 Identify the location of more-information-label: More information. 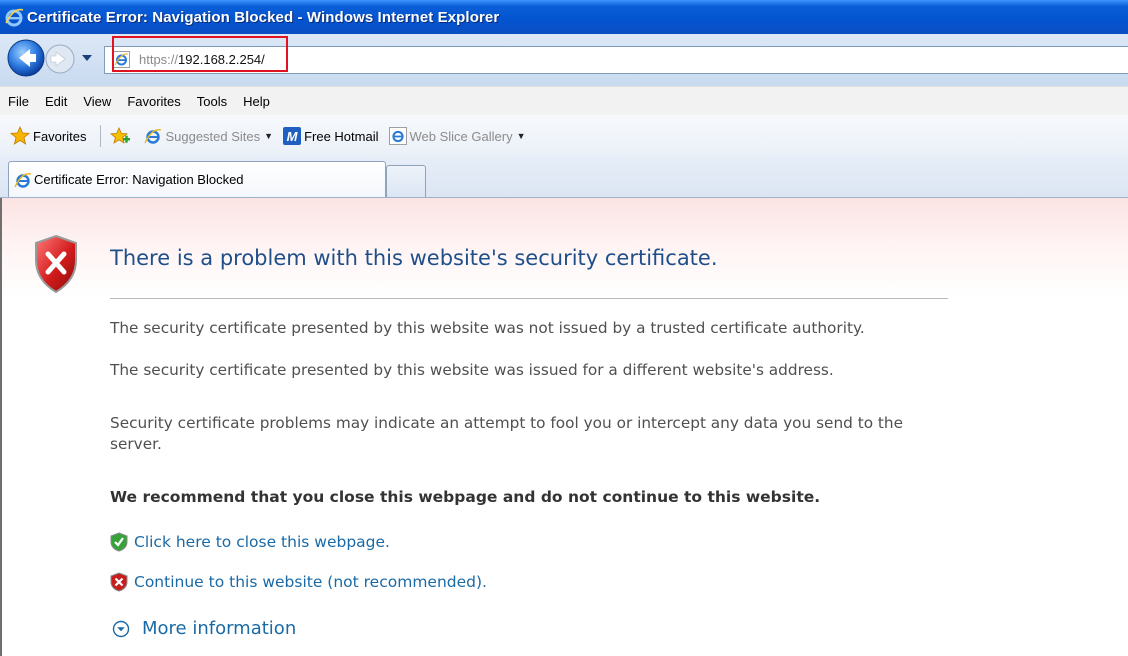
(219, 628).